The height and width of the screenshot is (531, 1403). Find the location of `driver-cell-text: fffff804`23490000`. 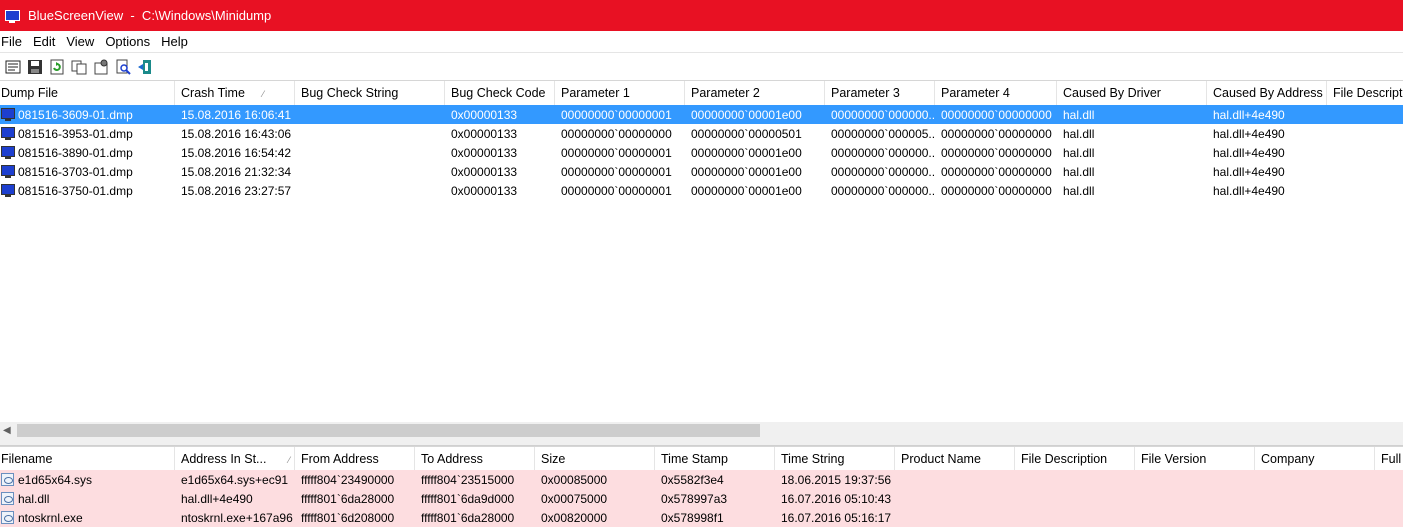

driver-cell-text: fffff804`23490000 is located at coordinates (348, 479).